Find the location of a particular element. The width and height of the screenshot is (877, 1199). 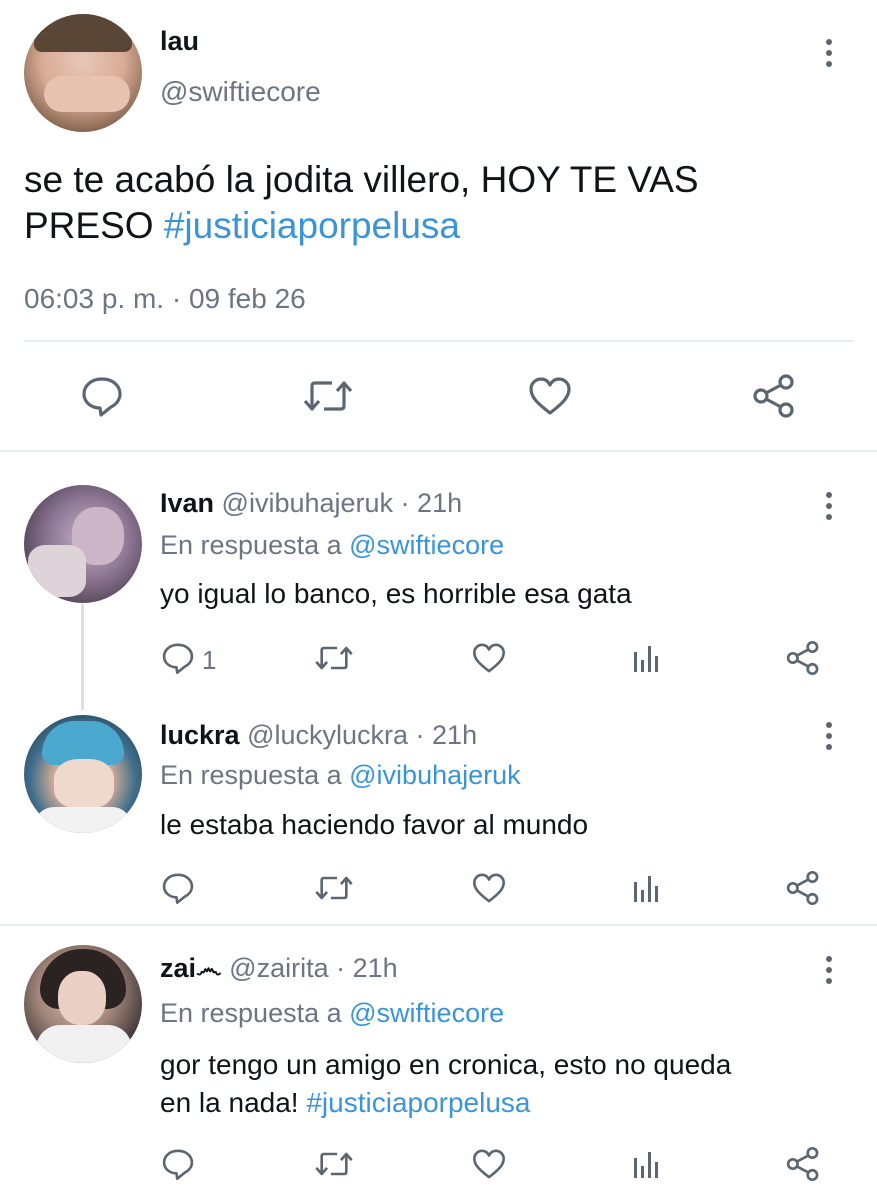

reply-text-line: en la nada! #justiciaporpelusa is located at coordinates (505, 1103).